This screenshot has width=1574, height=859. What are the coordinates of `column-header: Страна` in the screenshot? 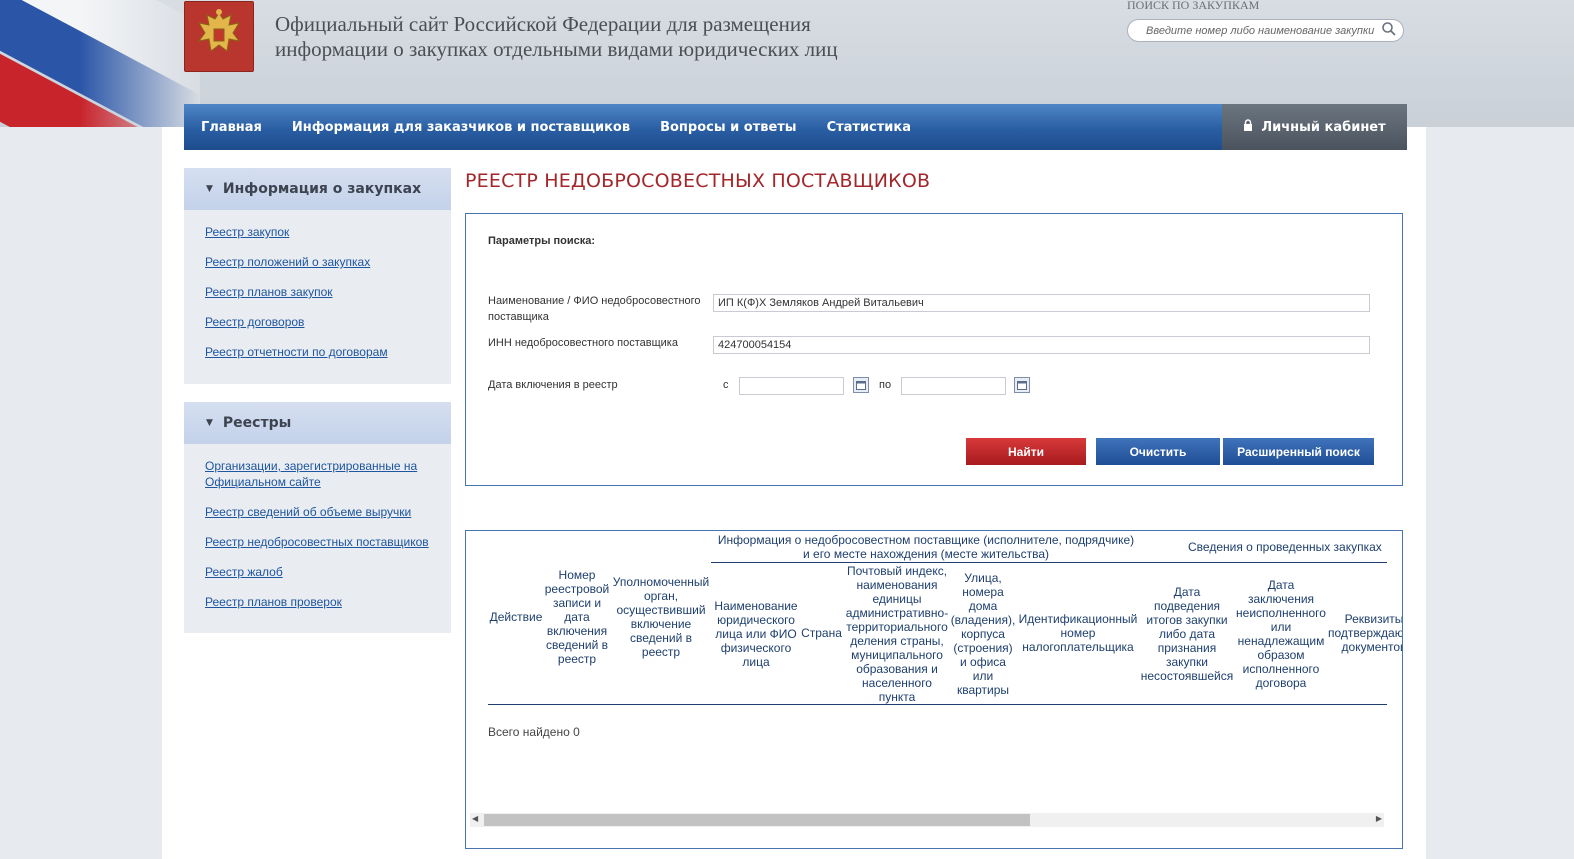 It's located at (821, 633).